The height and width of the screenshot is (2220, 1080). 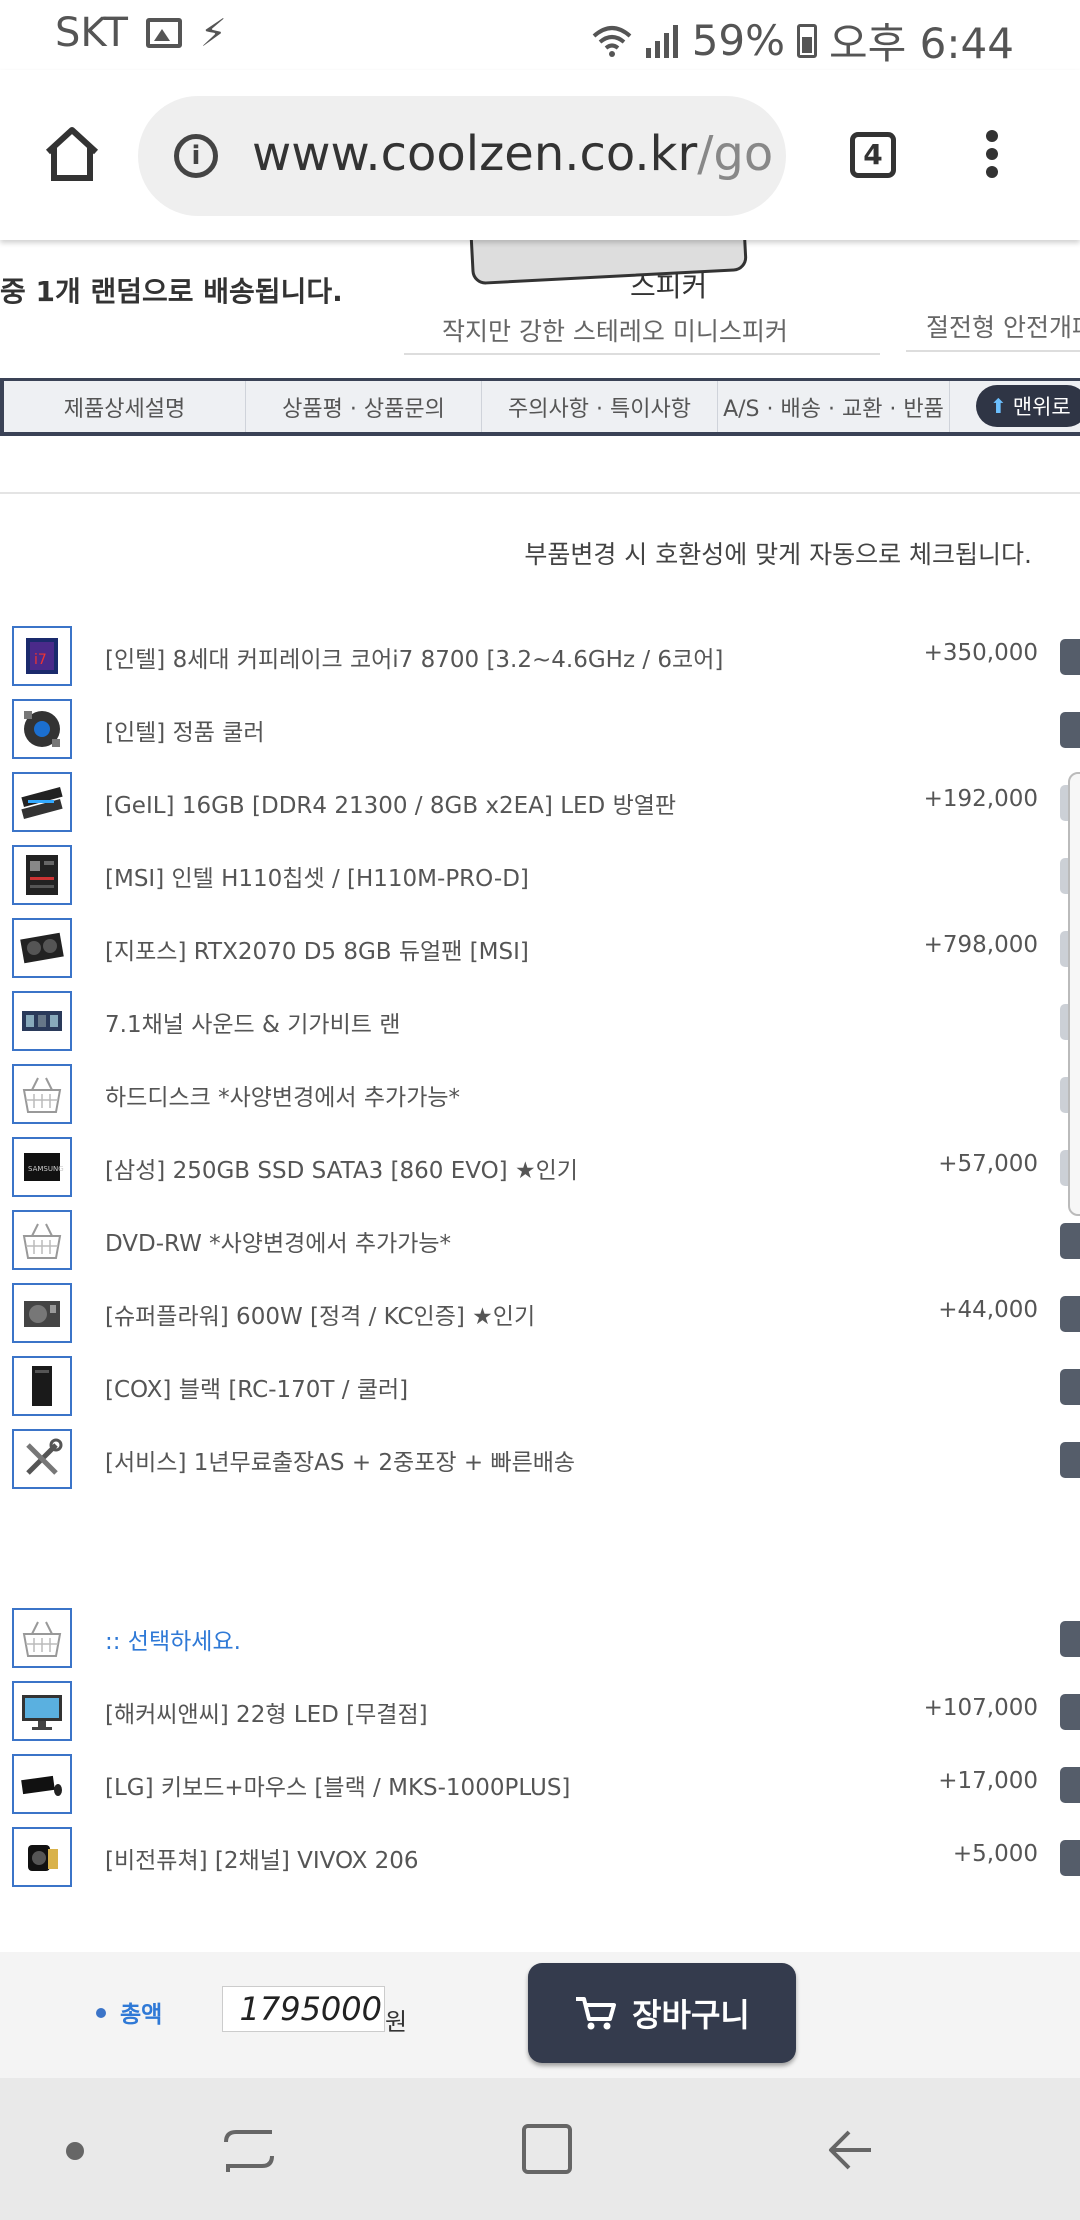 What do you see at coordinates (691, 2015) in the screenshot?
I see `cart-button-label: 장바구니` at bounding box center [691, 2015].